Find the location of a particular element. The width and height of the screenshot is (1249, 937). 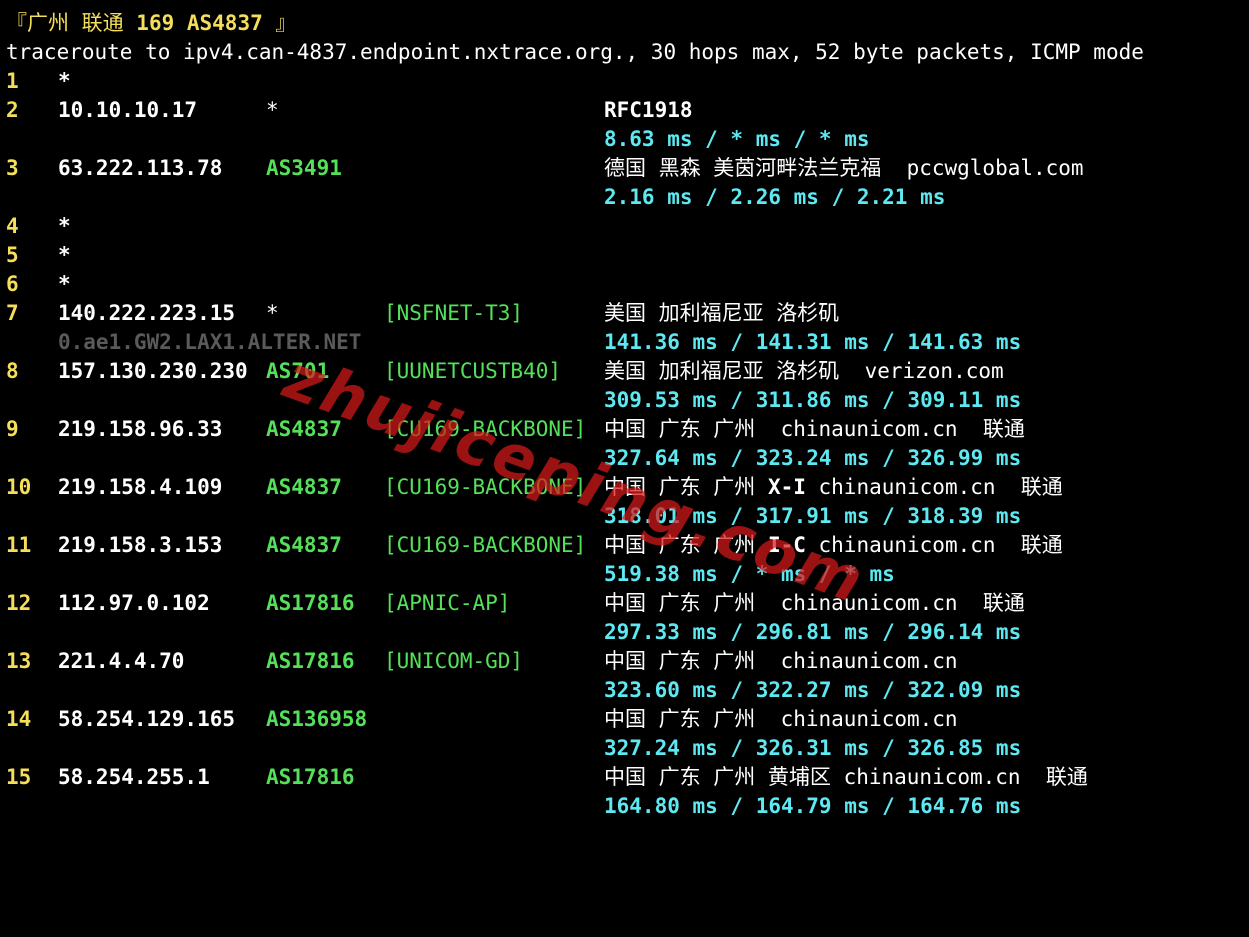

hop-rtt-row: 309.53 ms / 311.86 ms / 309.11 ms is located at coordinates (510, 400).